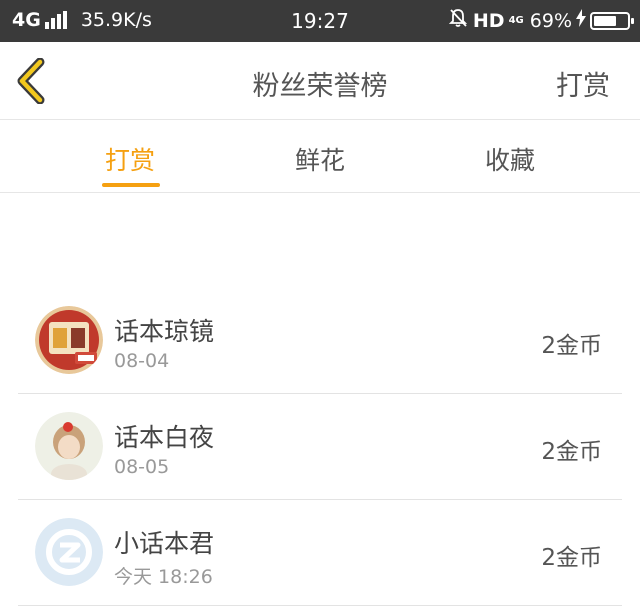  I want to click on battery-icon, so click(612, 20).